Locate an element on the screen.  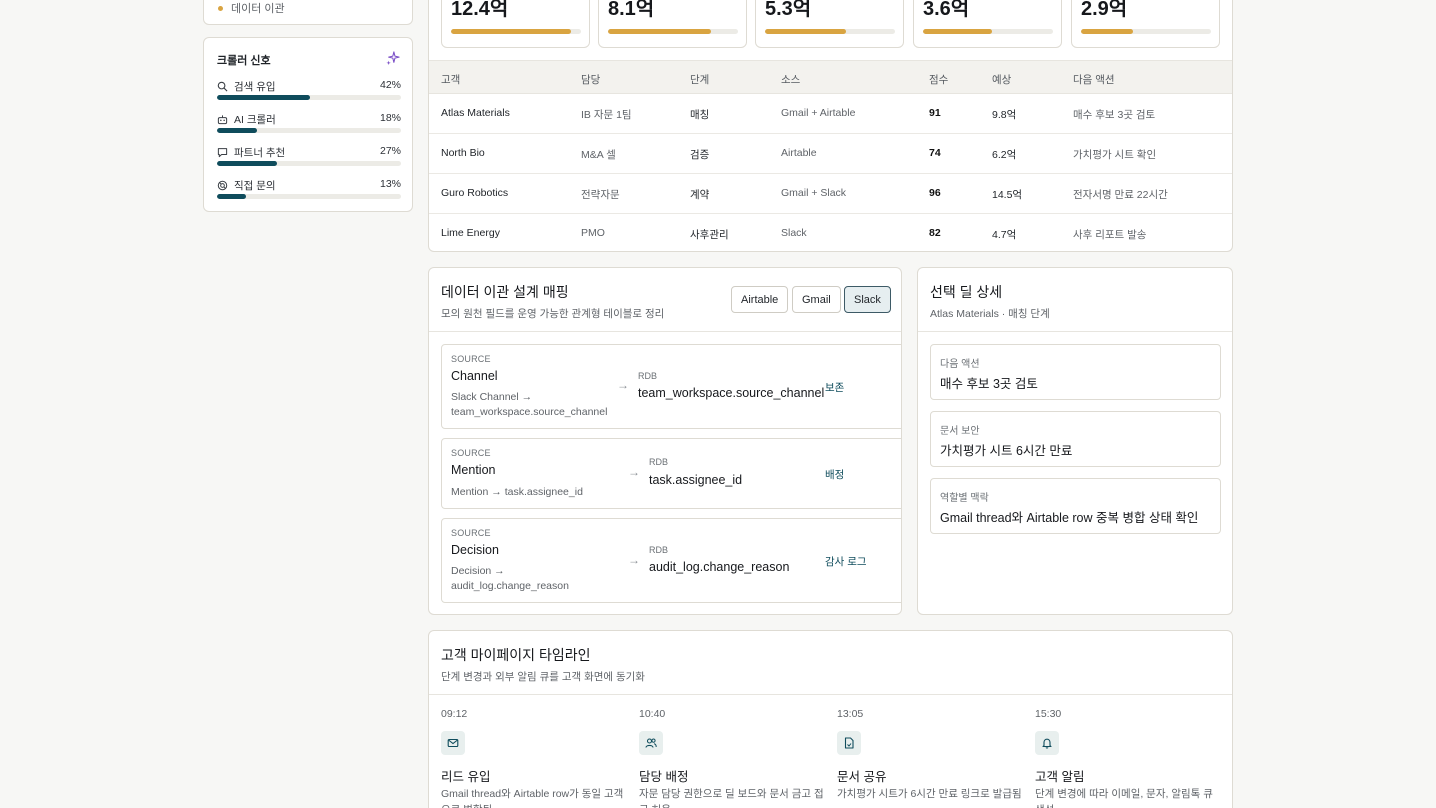
detail-field-doc-security: 문서 보안 가치평가 시트 6시간 만료 is located at coordinates (1075, 439).